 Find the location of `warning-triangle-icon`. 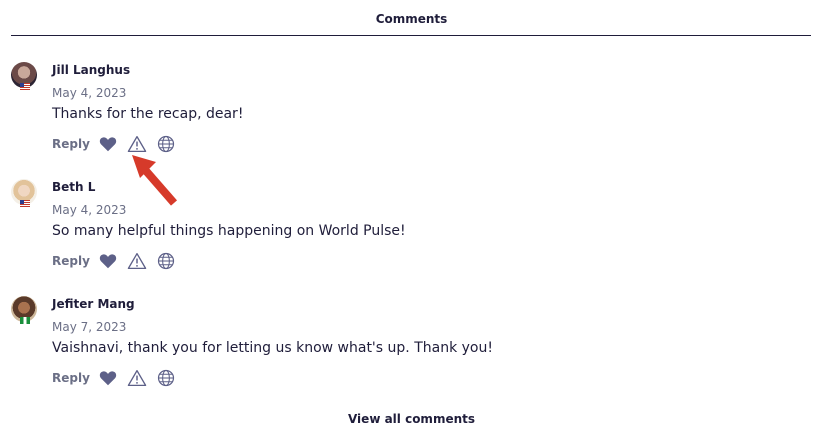

warning-triangle-icon is located at coordinates (137, 378).